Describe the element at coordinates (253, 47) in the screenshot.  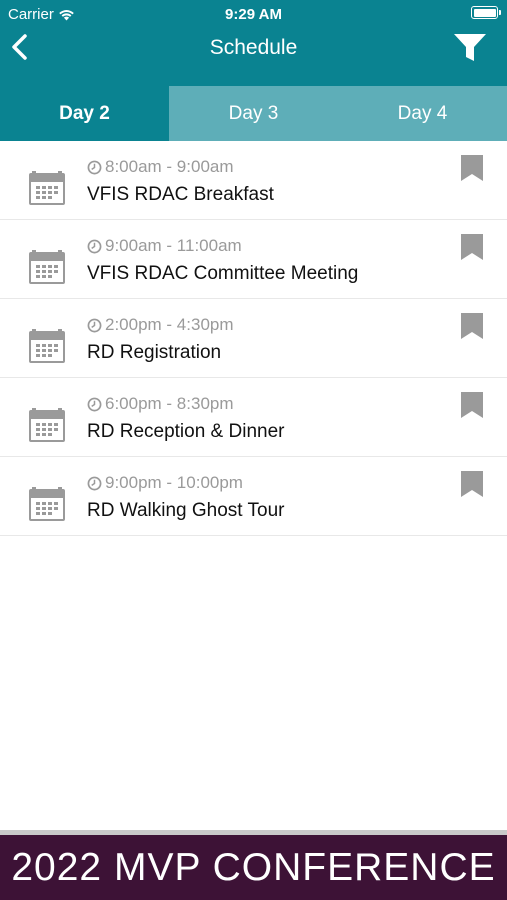
I see `page-title: Schedule` at that location.